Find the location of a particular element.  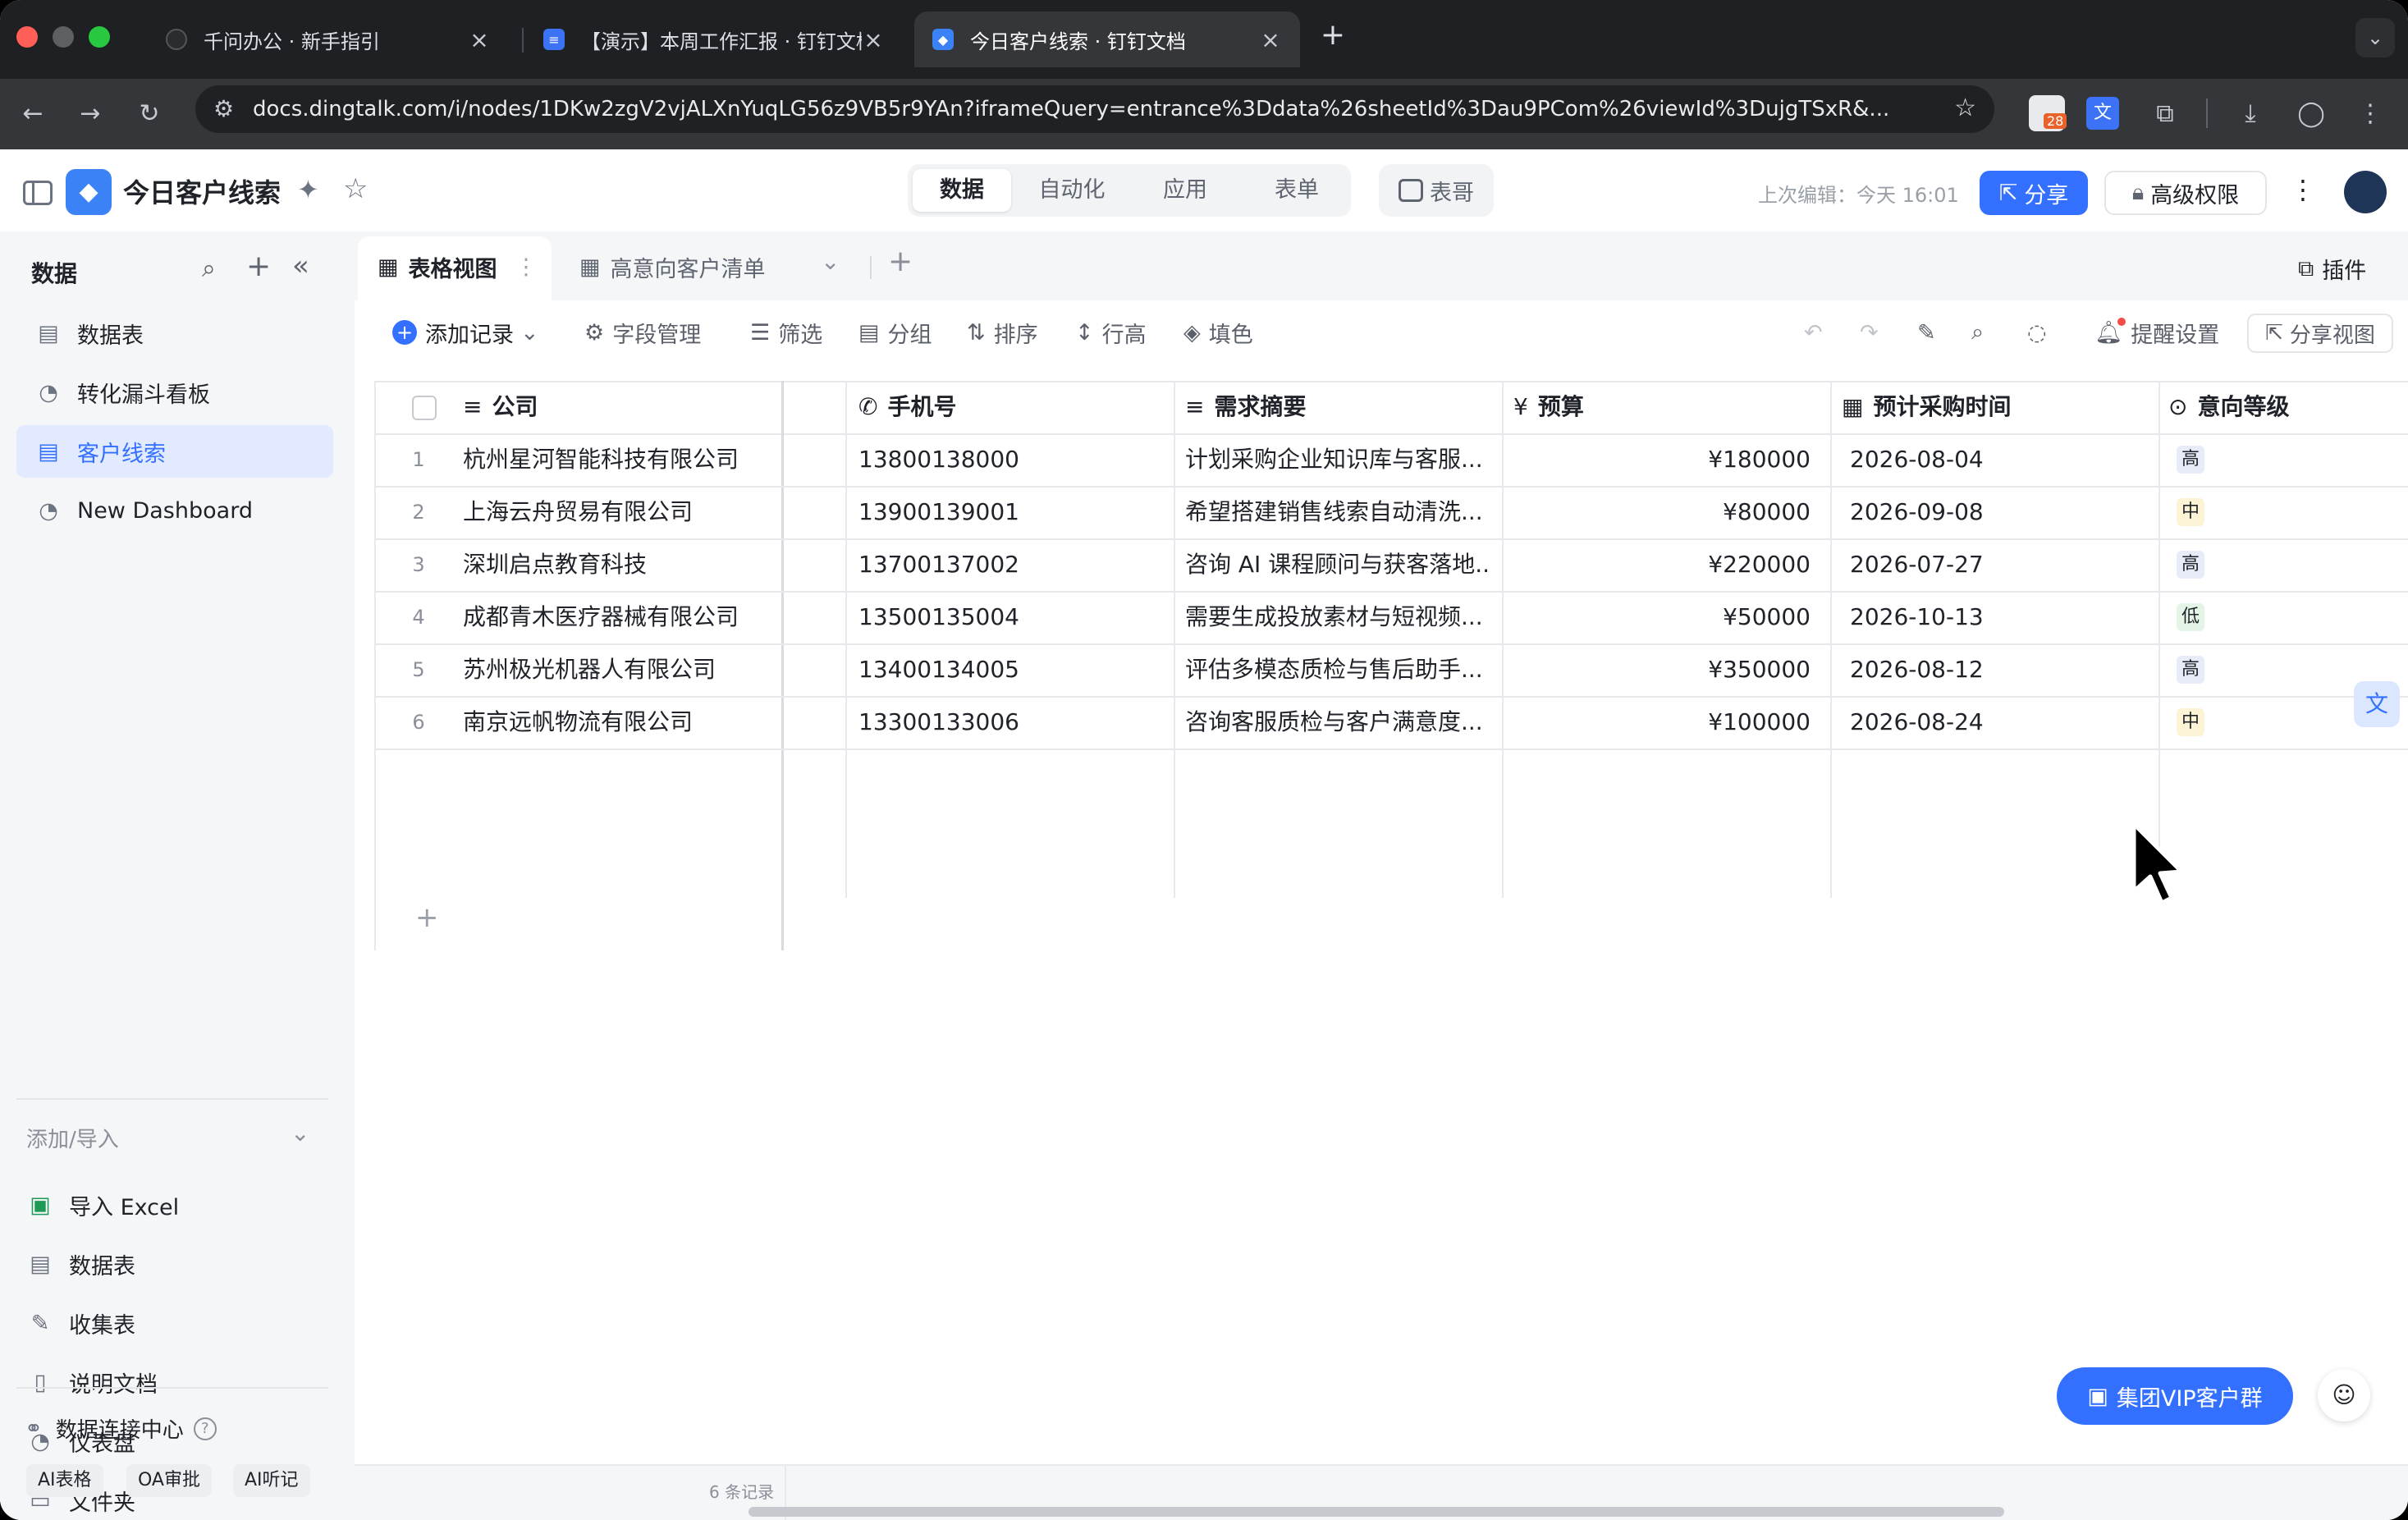

row-number: 3 is located at coordinates (419, 564).